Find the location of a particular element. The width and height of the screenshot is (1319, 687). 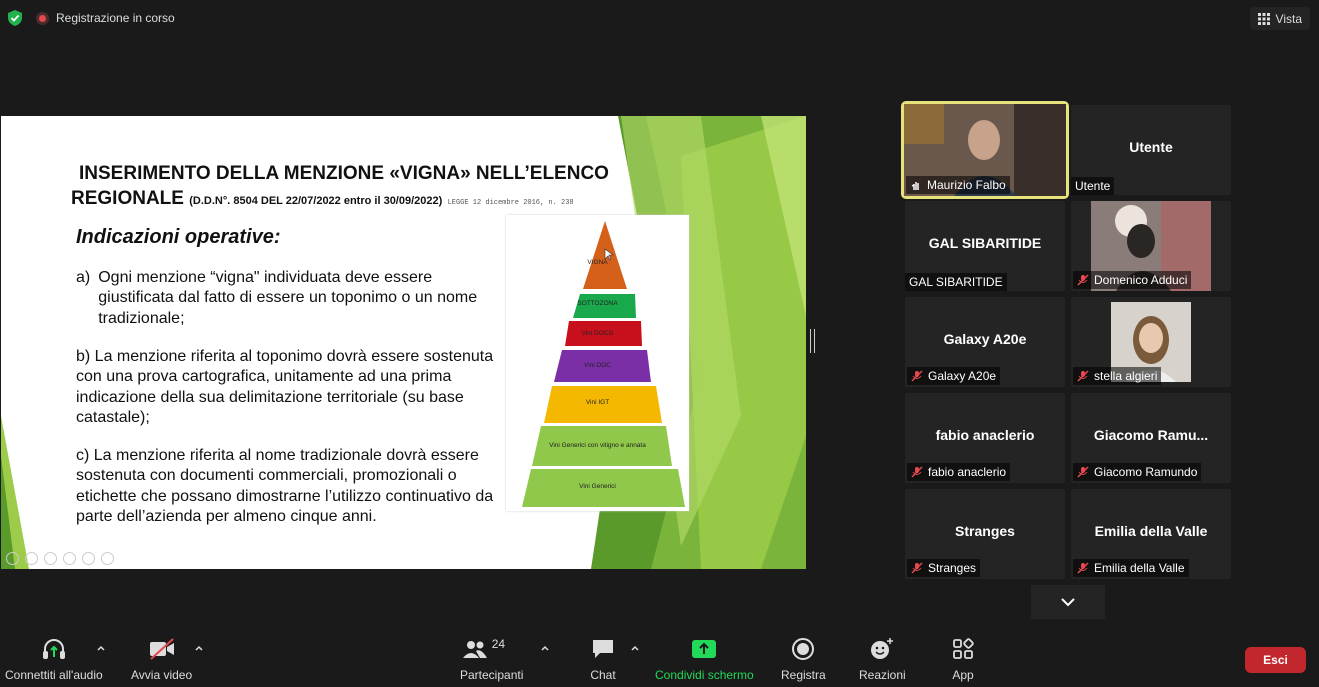

pyramid-label-vigna: VIGNA is located at coordinates (597, 262).